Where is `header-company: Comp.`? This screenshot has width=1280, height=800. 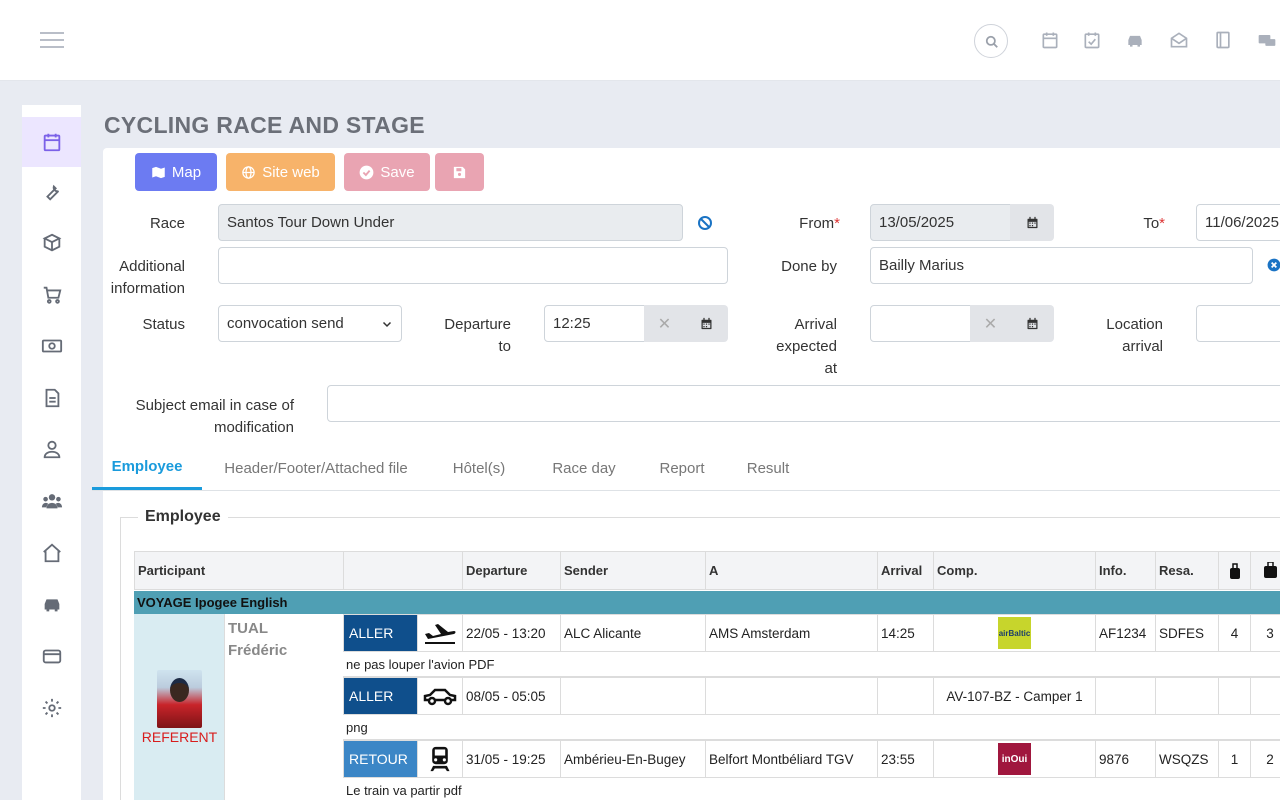 header-company: Comp. is located at coordinates (1014, 570).